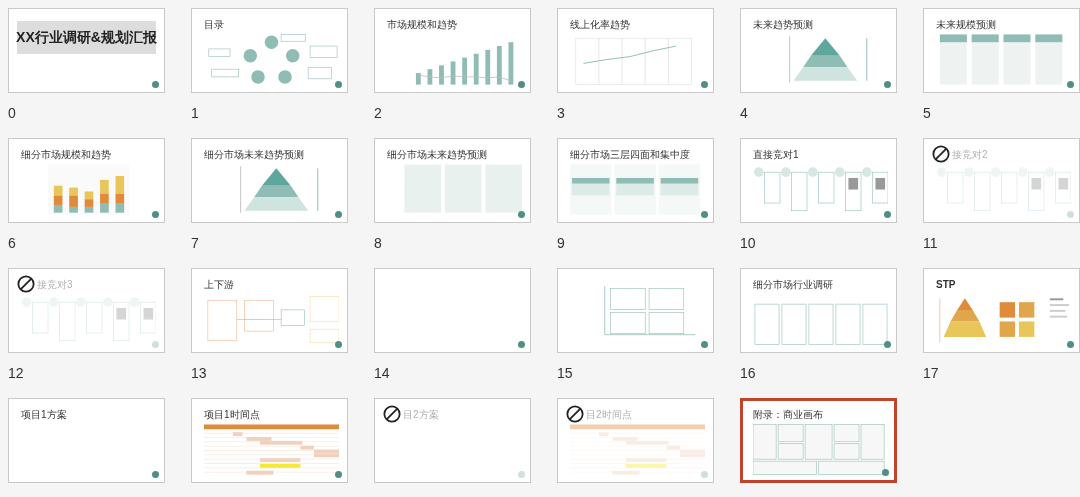  I want to click on slide-number: 17, so click(931, 373).